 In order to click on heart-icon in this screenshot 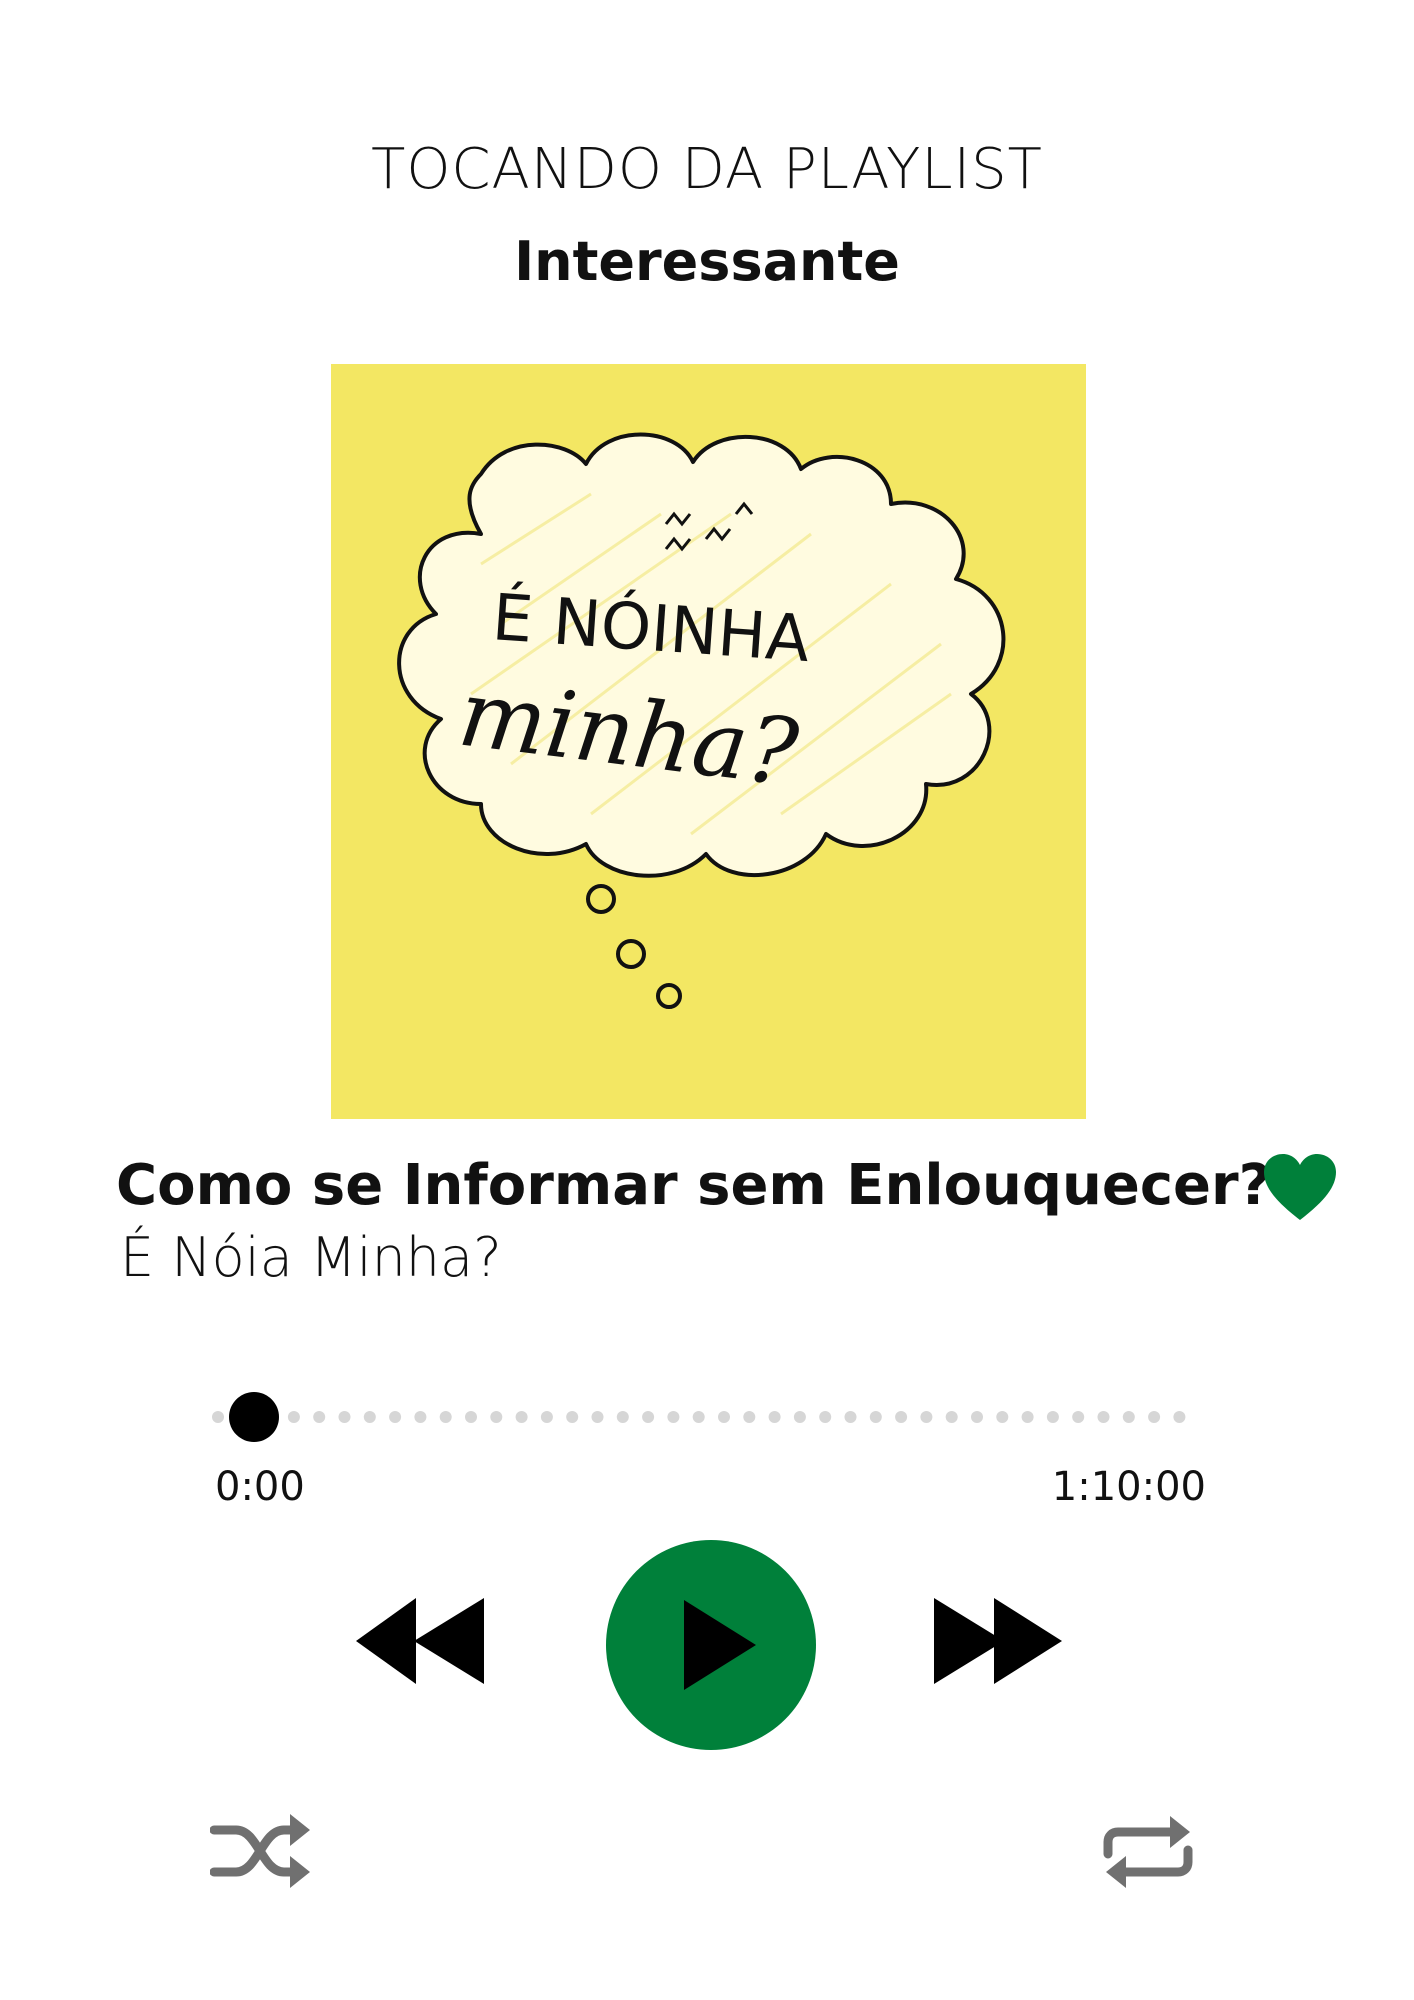, I will do `click(1300, 1187)`.